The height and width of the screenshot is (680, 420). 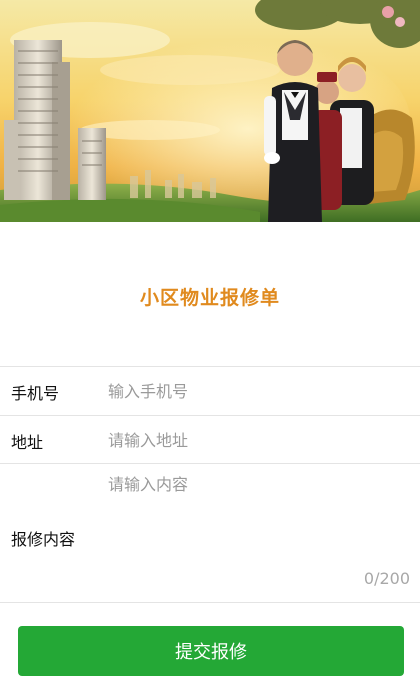 I want to click on phone-input, so click(x=258, y=391).